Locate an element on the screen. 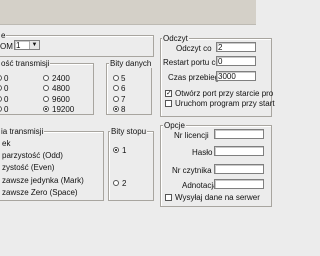  parity-option-even: zystość (Even) is located at coordinates (28, 167).